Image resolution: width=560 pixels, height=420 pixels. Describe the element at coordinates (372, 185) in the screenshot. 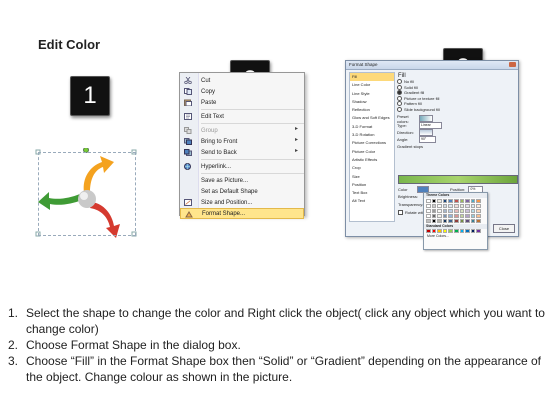

I see `category-position: Position` at that location.